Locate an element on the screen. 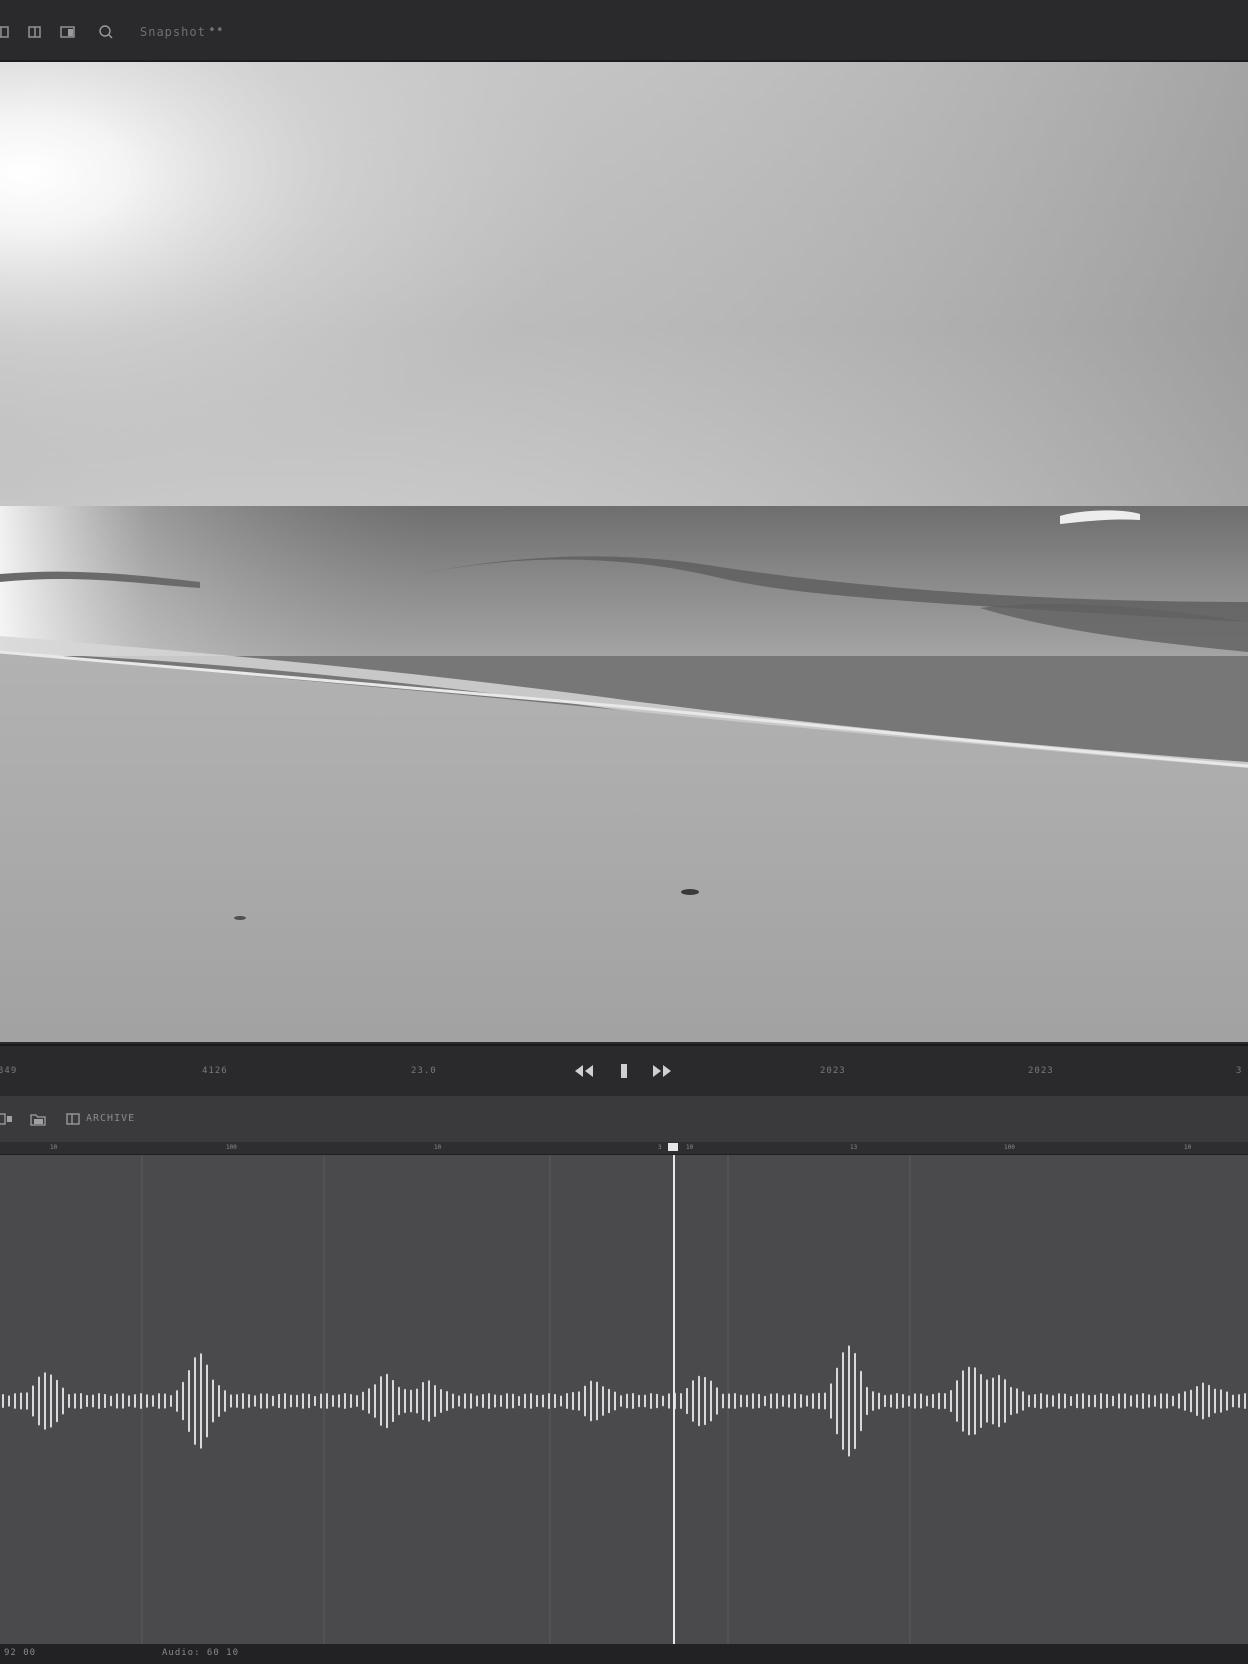 This screenshot has width=1248, height=1664. waveform-bars is located at coordinates (624, 1401).